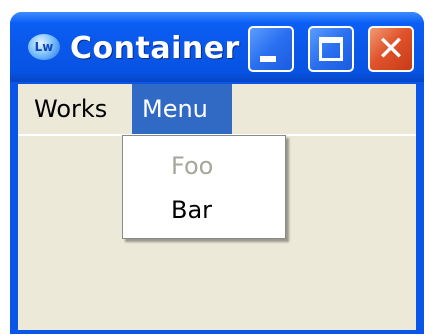 The width and height of the screenshot is (435, 335). Describe the element at coordinates (204, 166) in the screenshot. I see `menu-item-foo: Foo` at that location.